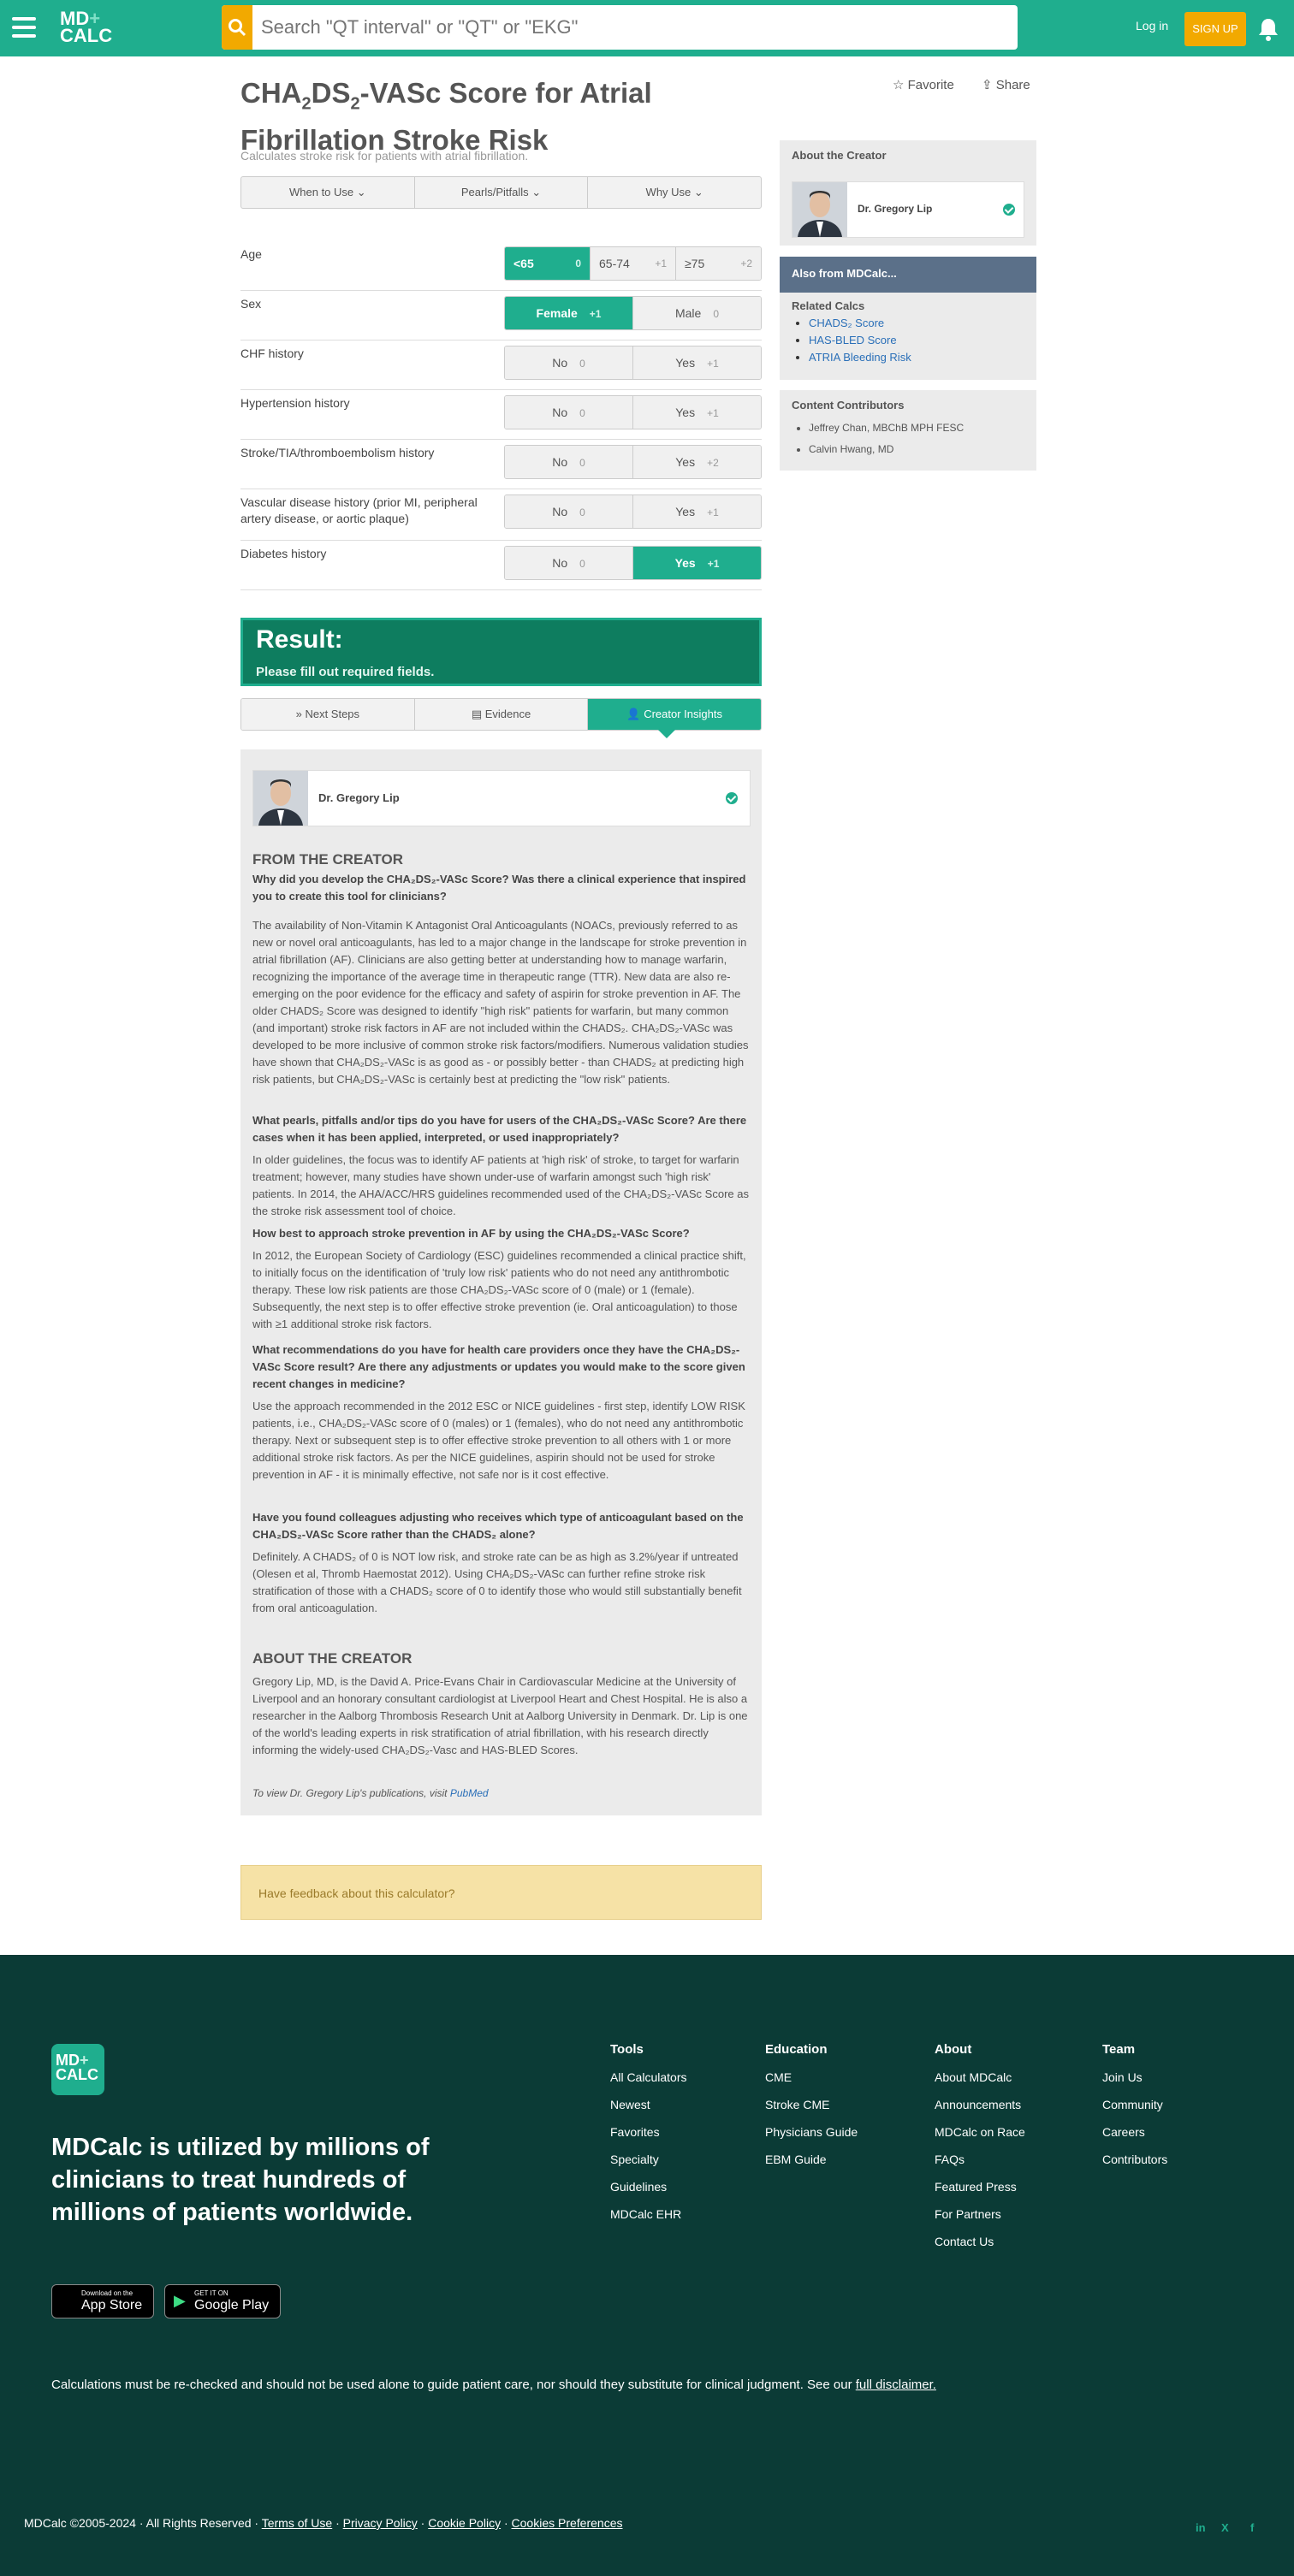 This screenshot has height=2576, width=1294. I want to click on result-text: Please fill out required fields., so click(346, 672).